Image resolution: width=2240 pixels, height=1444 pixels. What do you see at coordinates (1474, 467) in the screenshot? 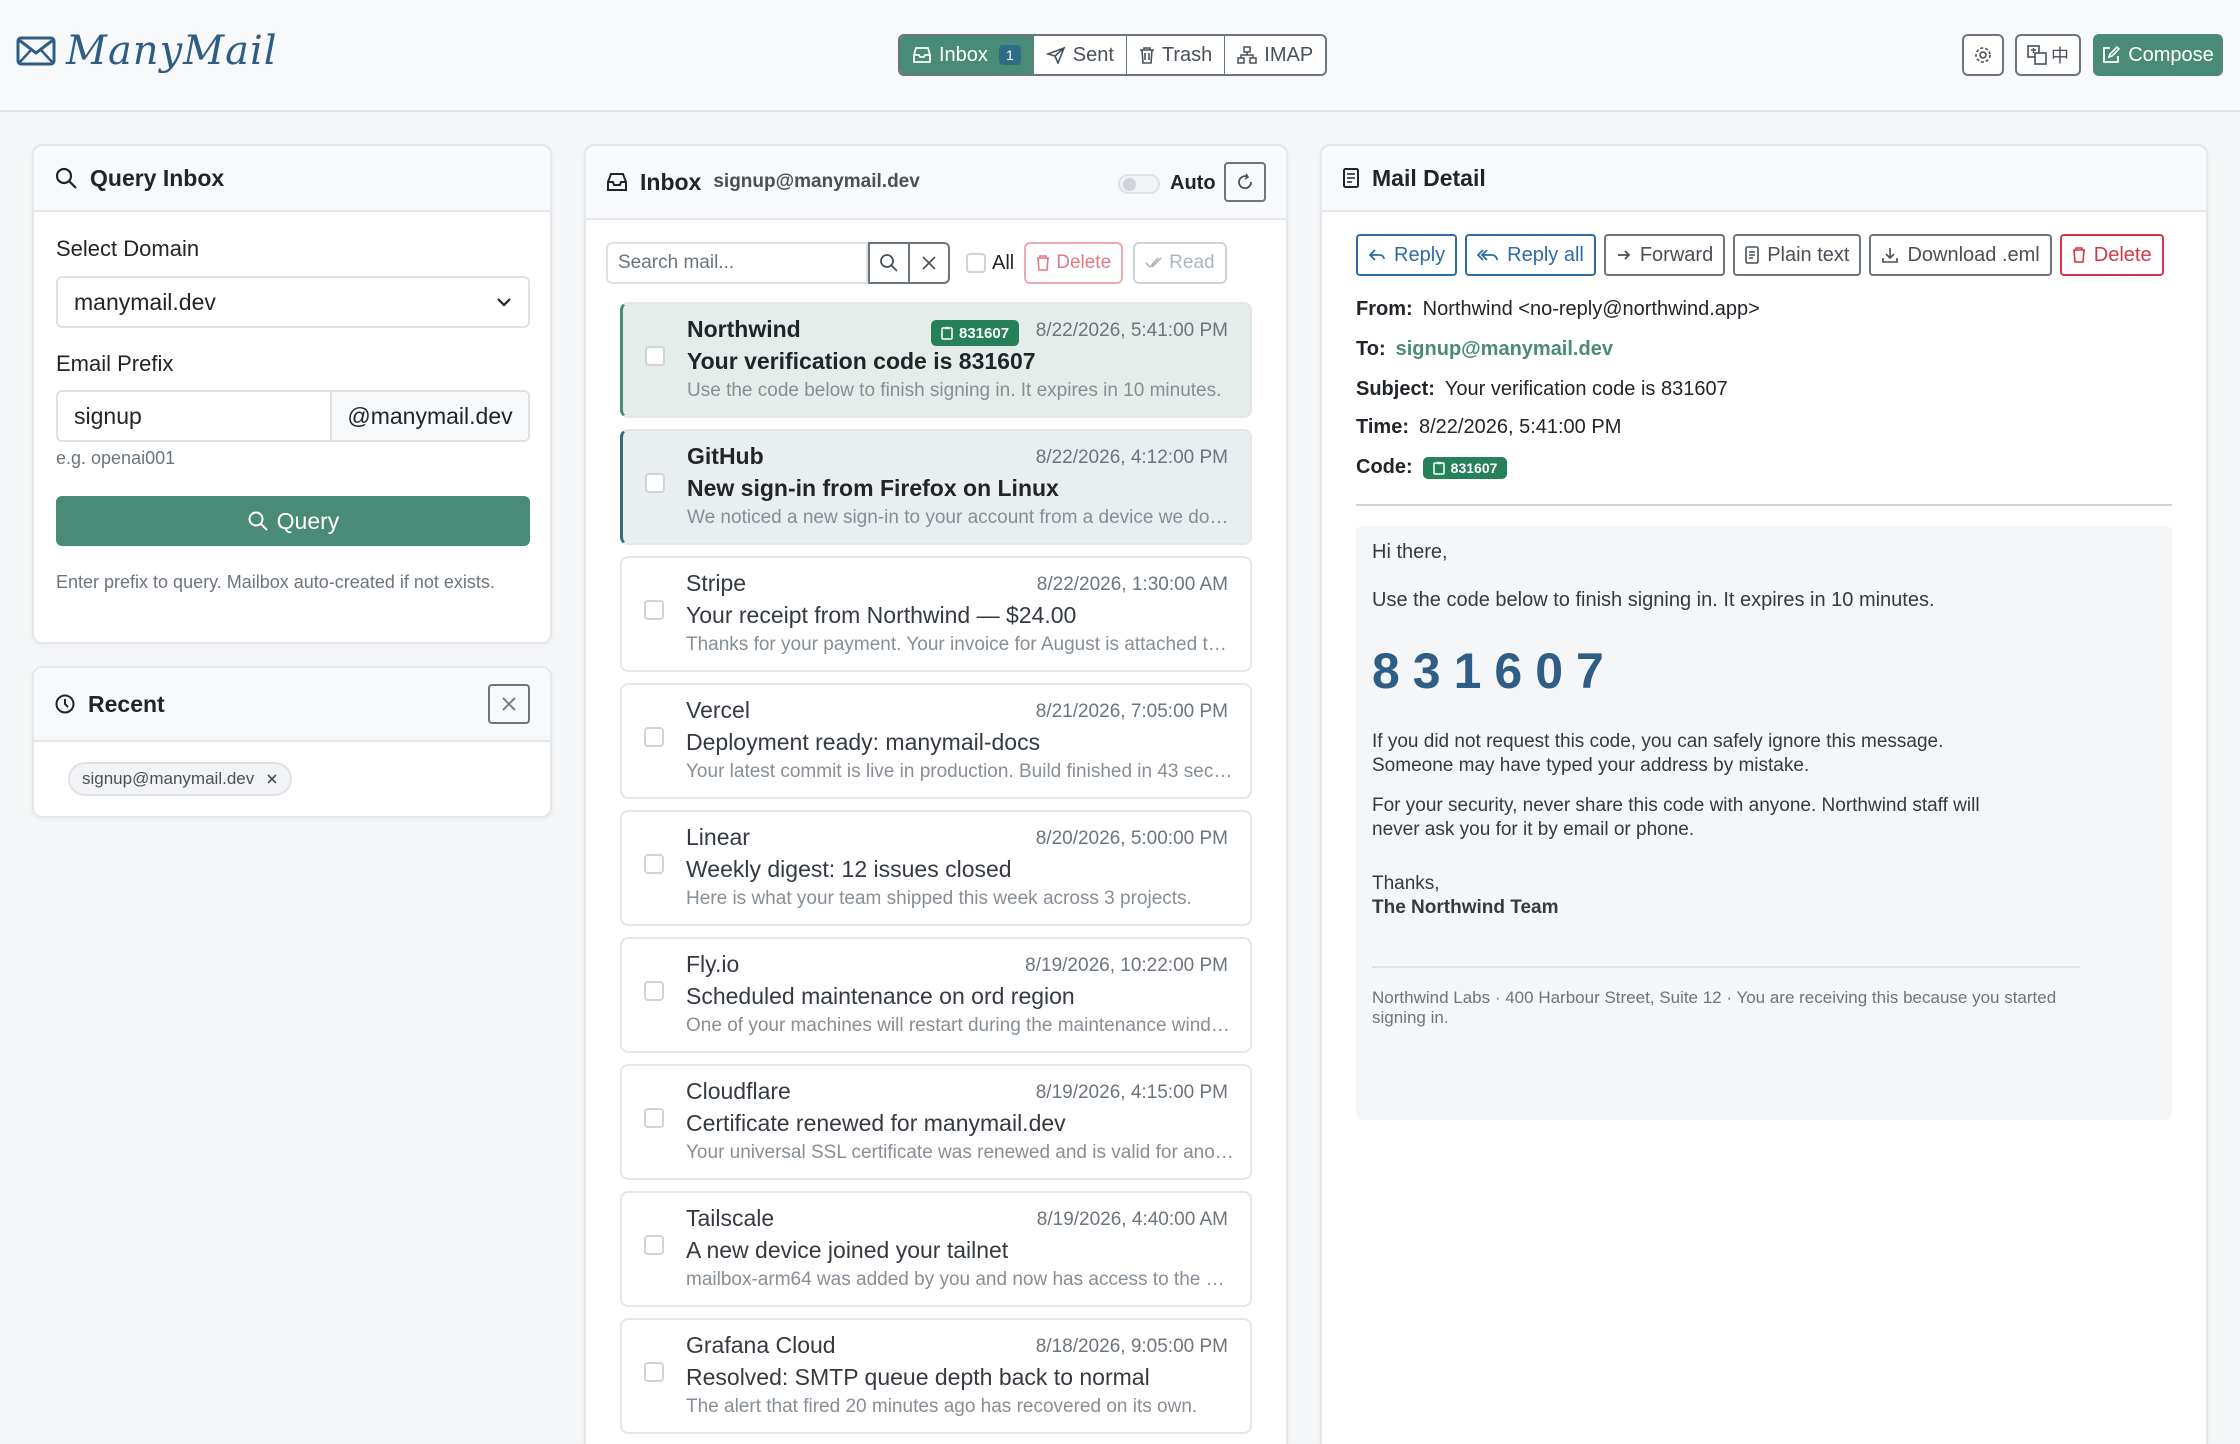
I see `code-value: 831607` at bounding box center [1474, 467].